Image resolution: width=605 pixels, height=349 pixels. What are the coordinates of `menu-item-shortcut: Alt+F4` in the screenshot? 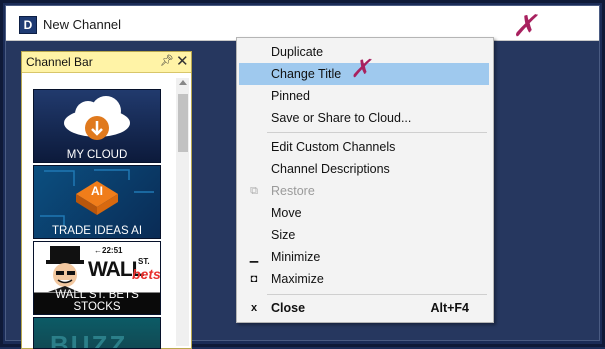 It's located at (449, 308).